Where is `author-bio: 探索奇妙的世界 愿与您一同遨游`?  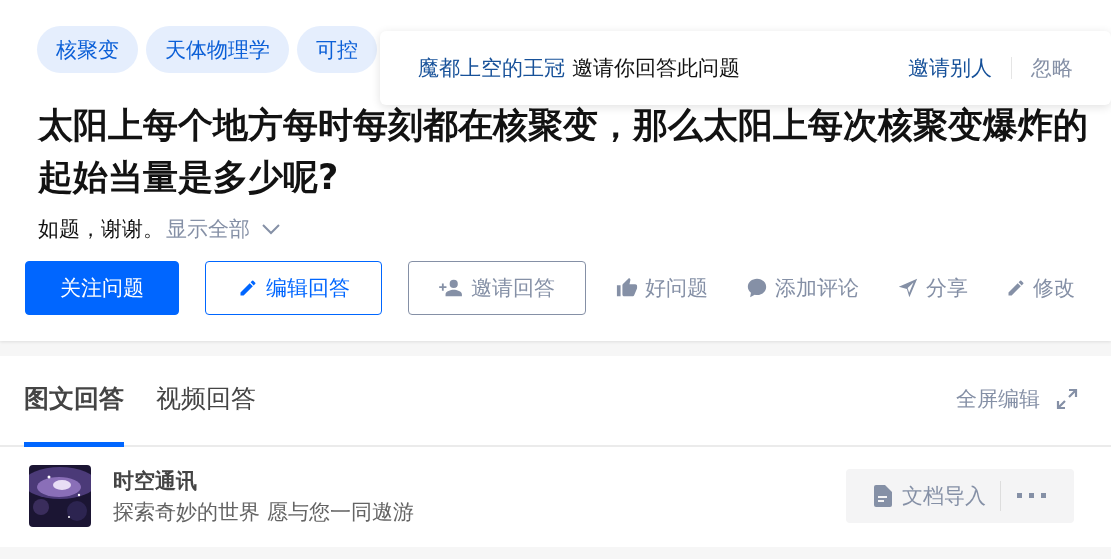 author-bio: 探索奇妙的世界 愿与您一同遨游 is located at coordinates (263, 512).